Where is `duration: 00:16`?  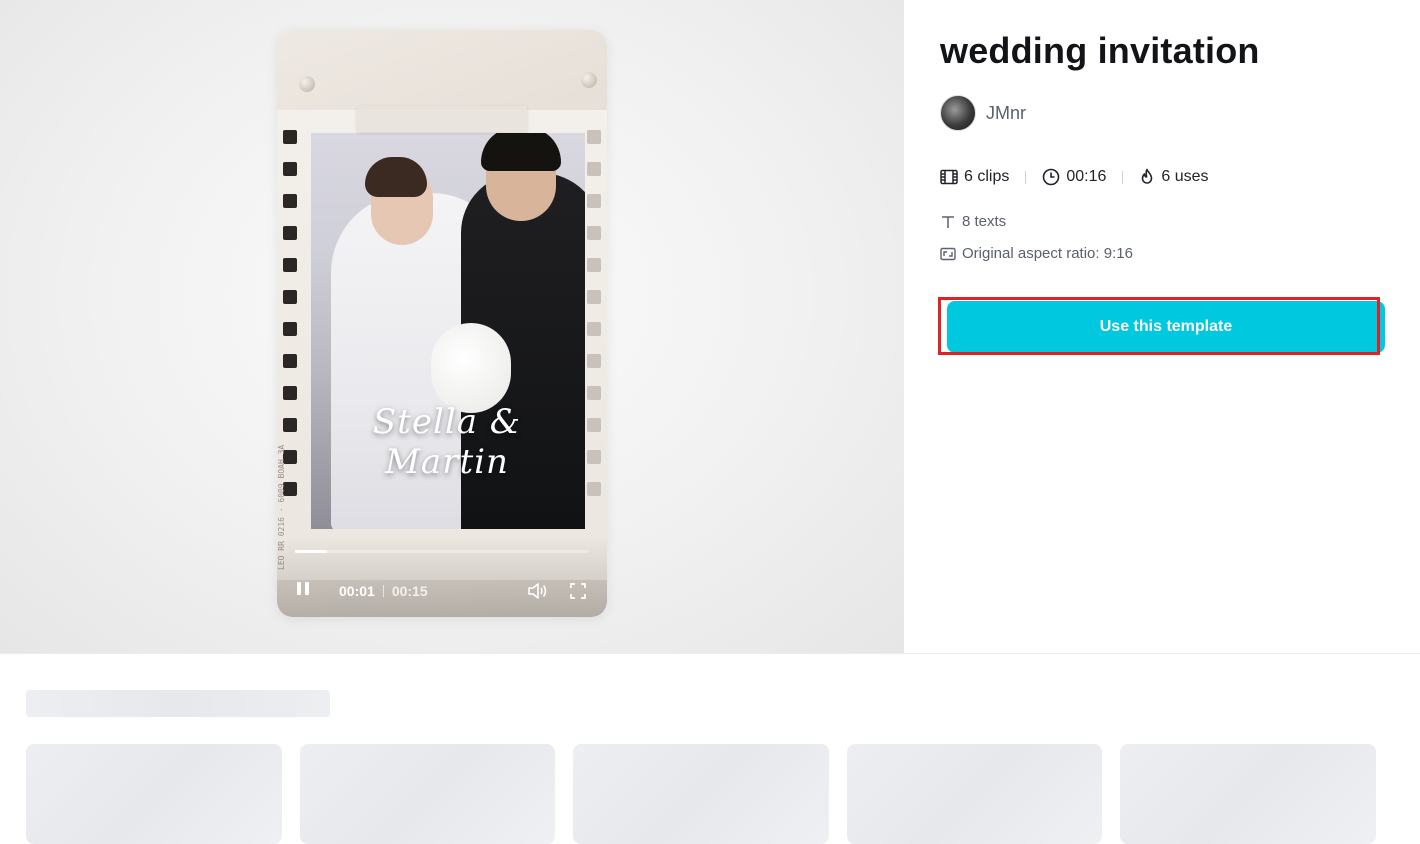 duration: 00:16 is located at coordinates (1074, 177).